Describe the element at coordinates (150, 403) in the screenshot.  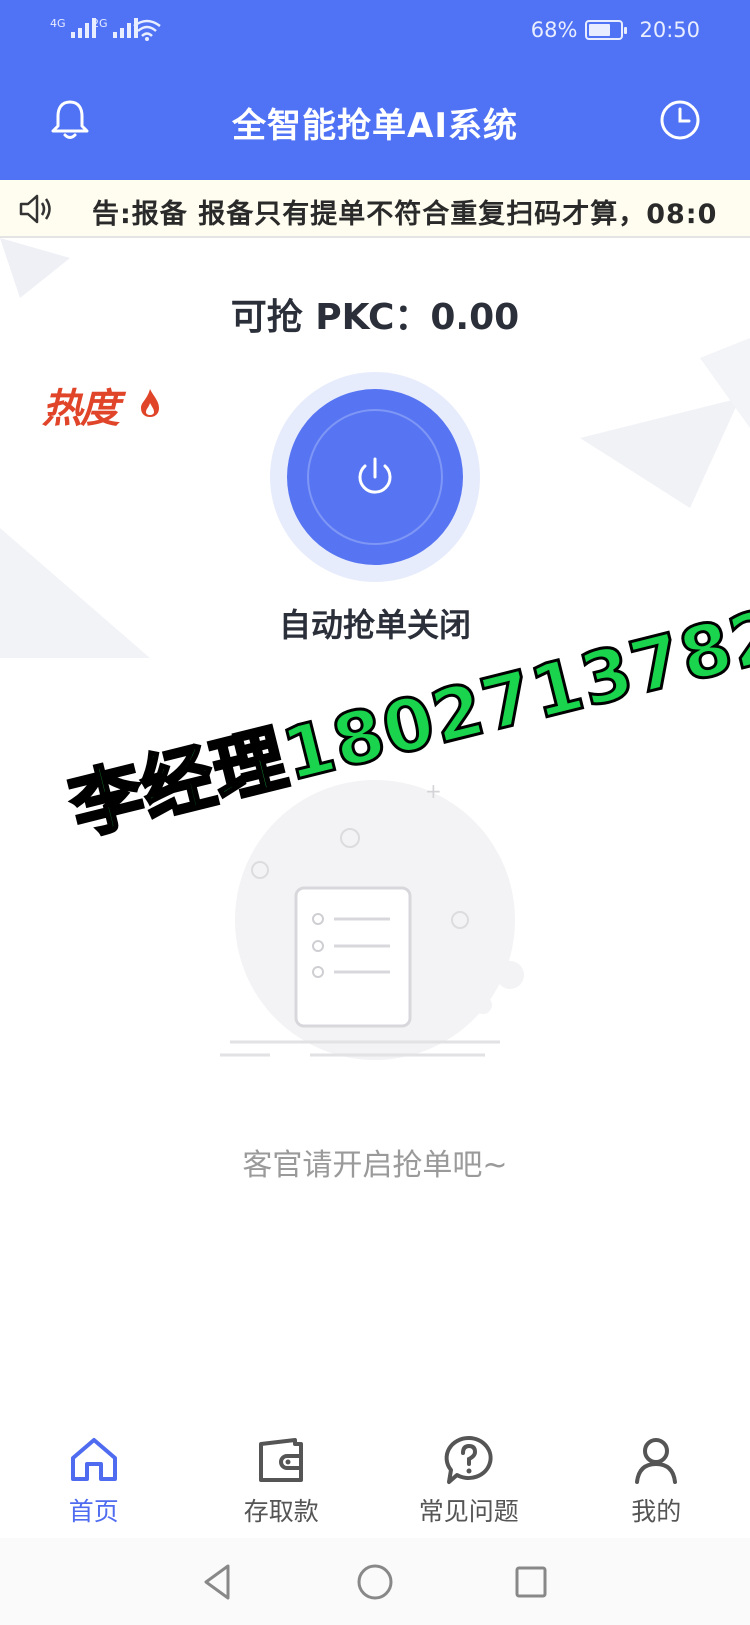
I see `flame-icon` at that location.